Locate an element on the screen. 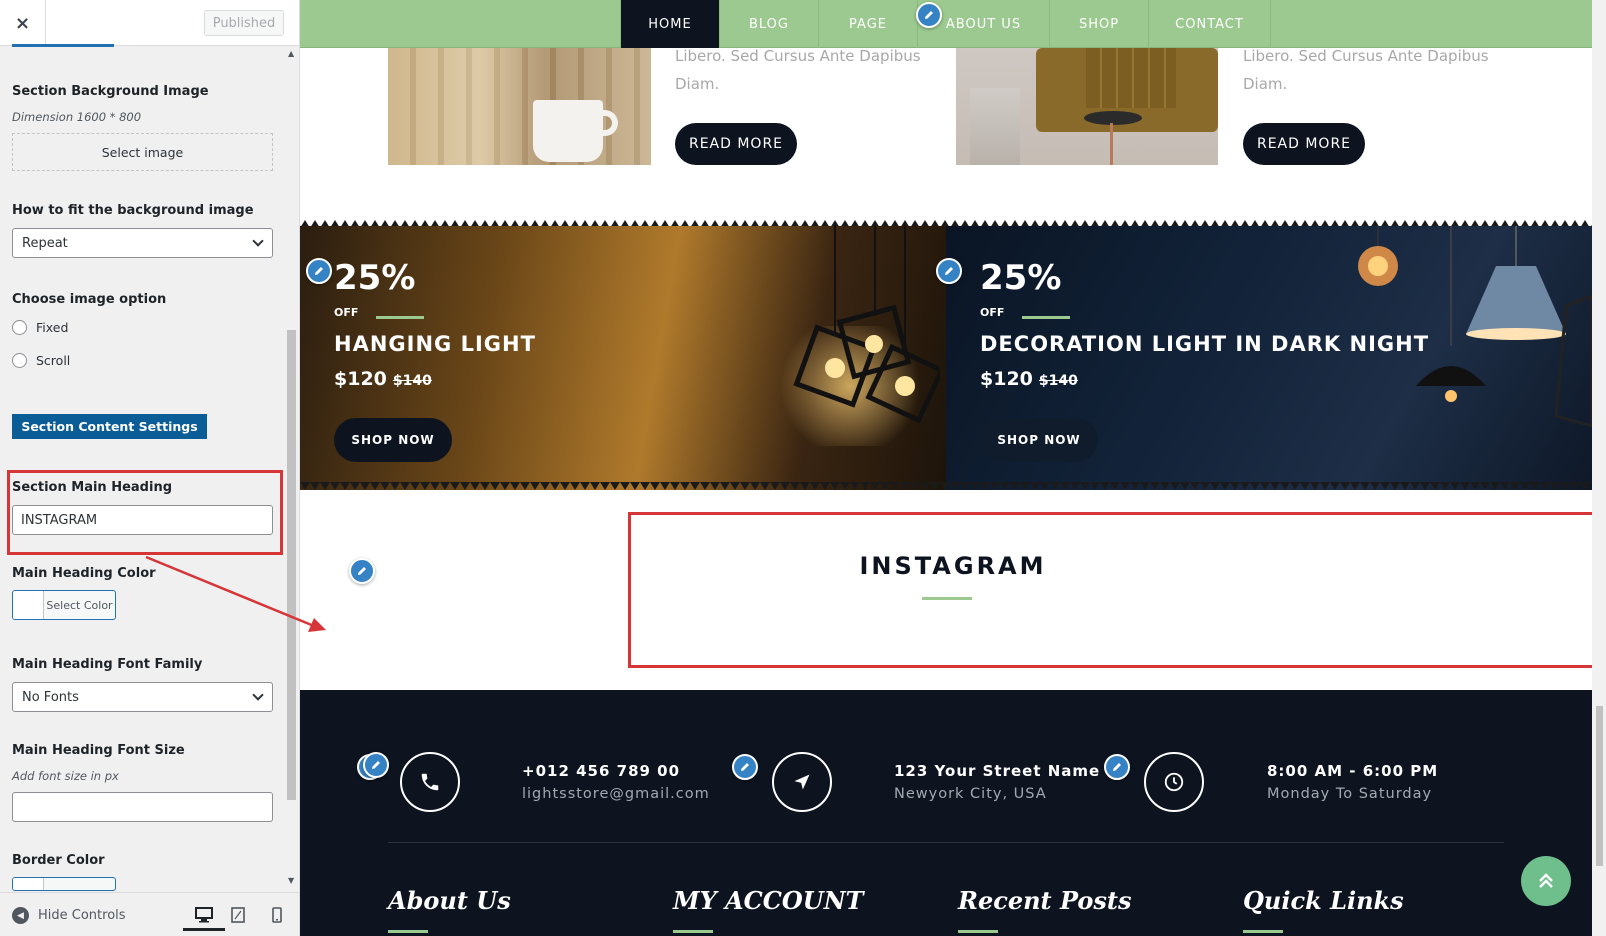 The width and height of the screenshot is (1606, 936). radio-fixed: Fixed is located at coordinates (40, 327).